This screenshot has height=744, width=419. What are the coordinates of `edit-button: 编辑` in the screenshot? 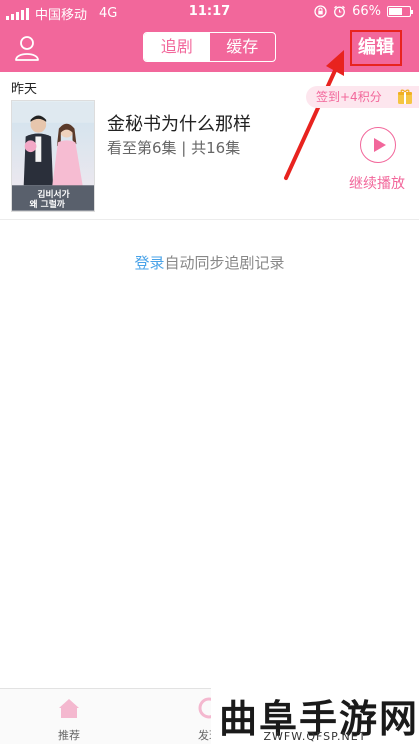 It's located at (376, 48).